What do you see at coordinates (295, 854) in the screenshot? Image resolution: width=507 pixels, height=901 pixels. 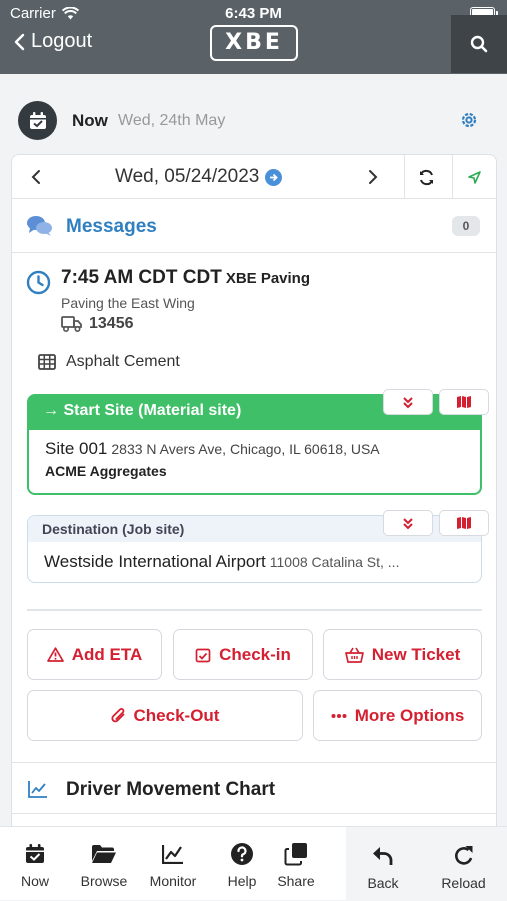 I see `share-icon` at bounding box center [295, 854].